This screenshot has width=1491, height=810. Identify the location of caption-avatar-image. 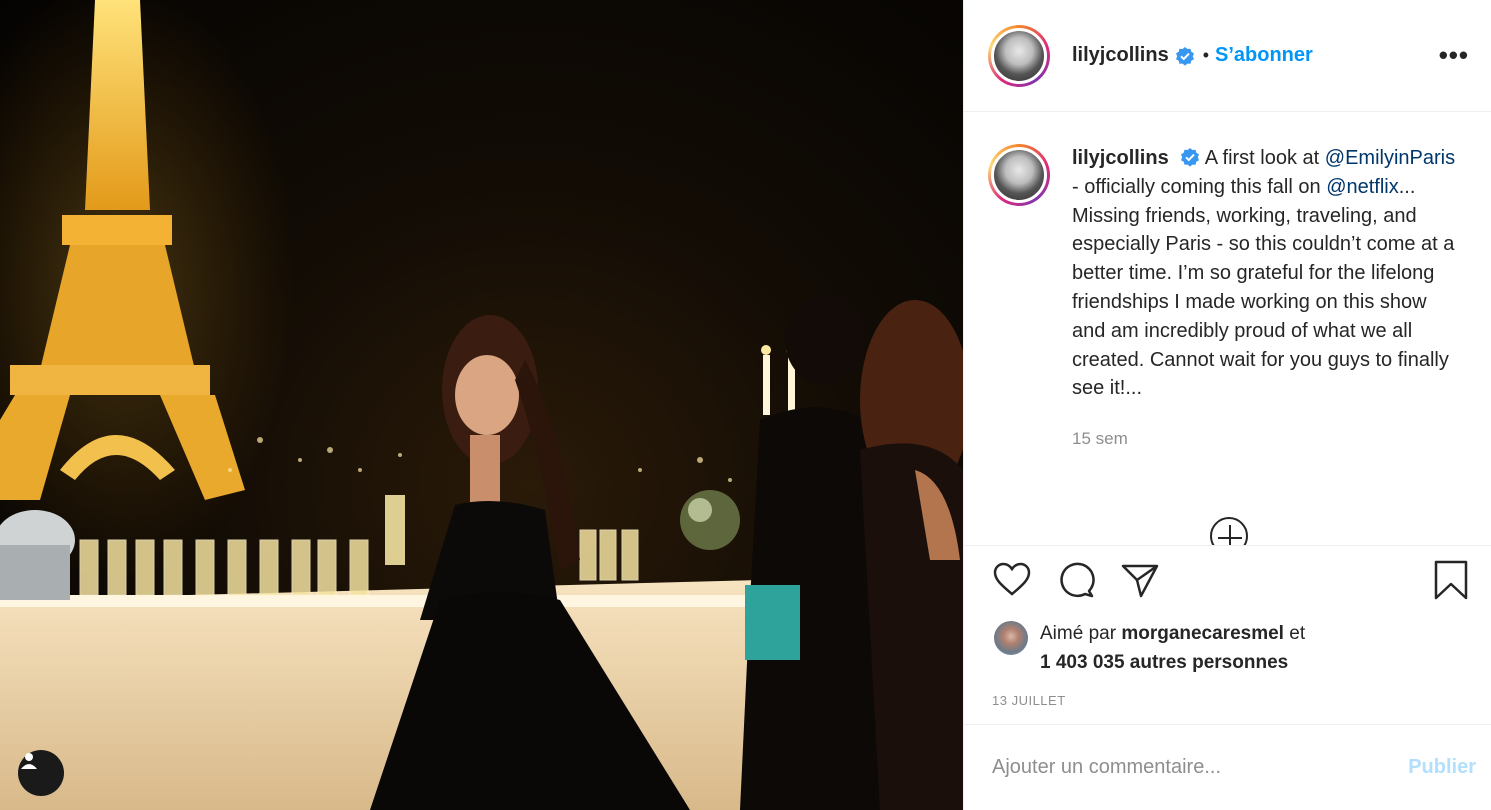
(1019, 175).